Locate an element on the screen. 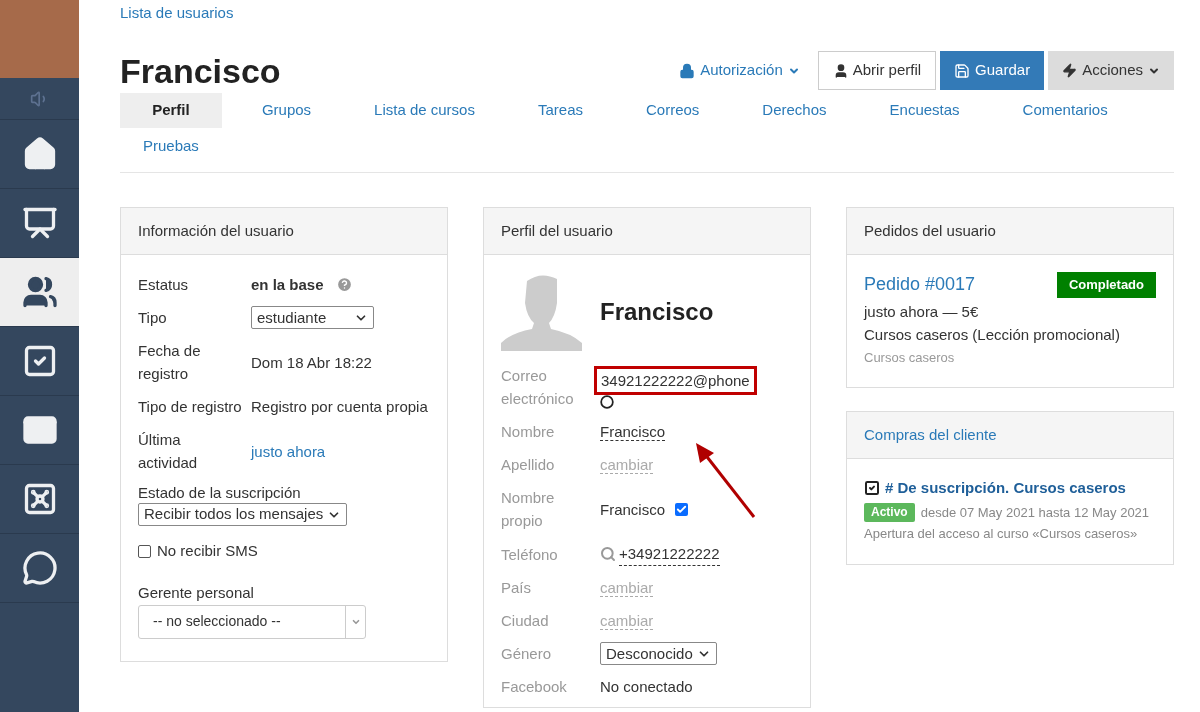 The image size is (1200, 712). lightning-icon is located at coordinates (1070, 70).